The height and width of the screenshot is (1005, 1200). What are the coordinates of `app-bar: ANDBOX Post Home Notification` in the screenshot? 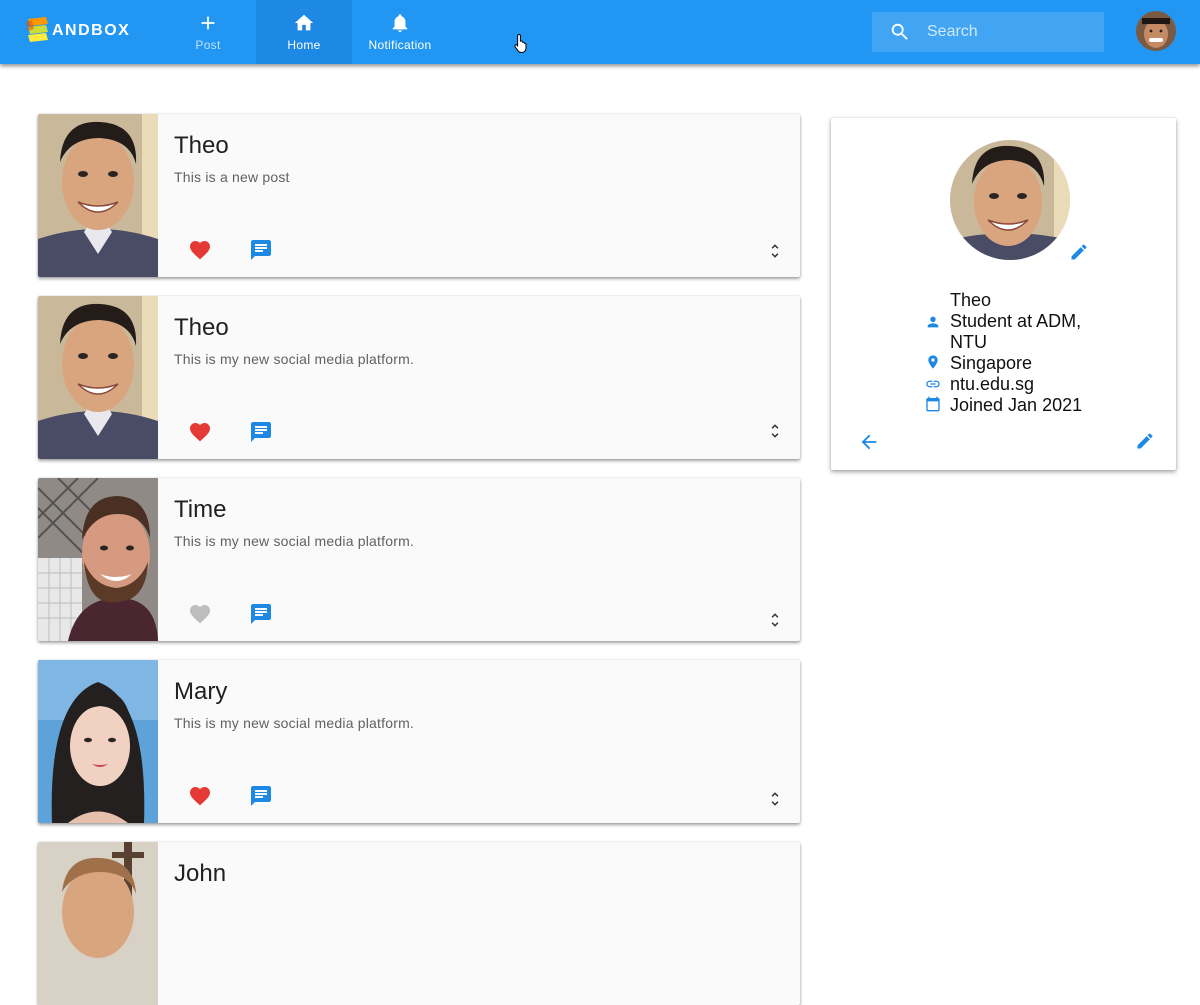 It's located at (600, 32).